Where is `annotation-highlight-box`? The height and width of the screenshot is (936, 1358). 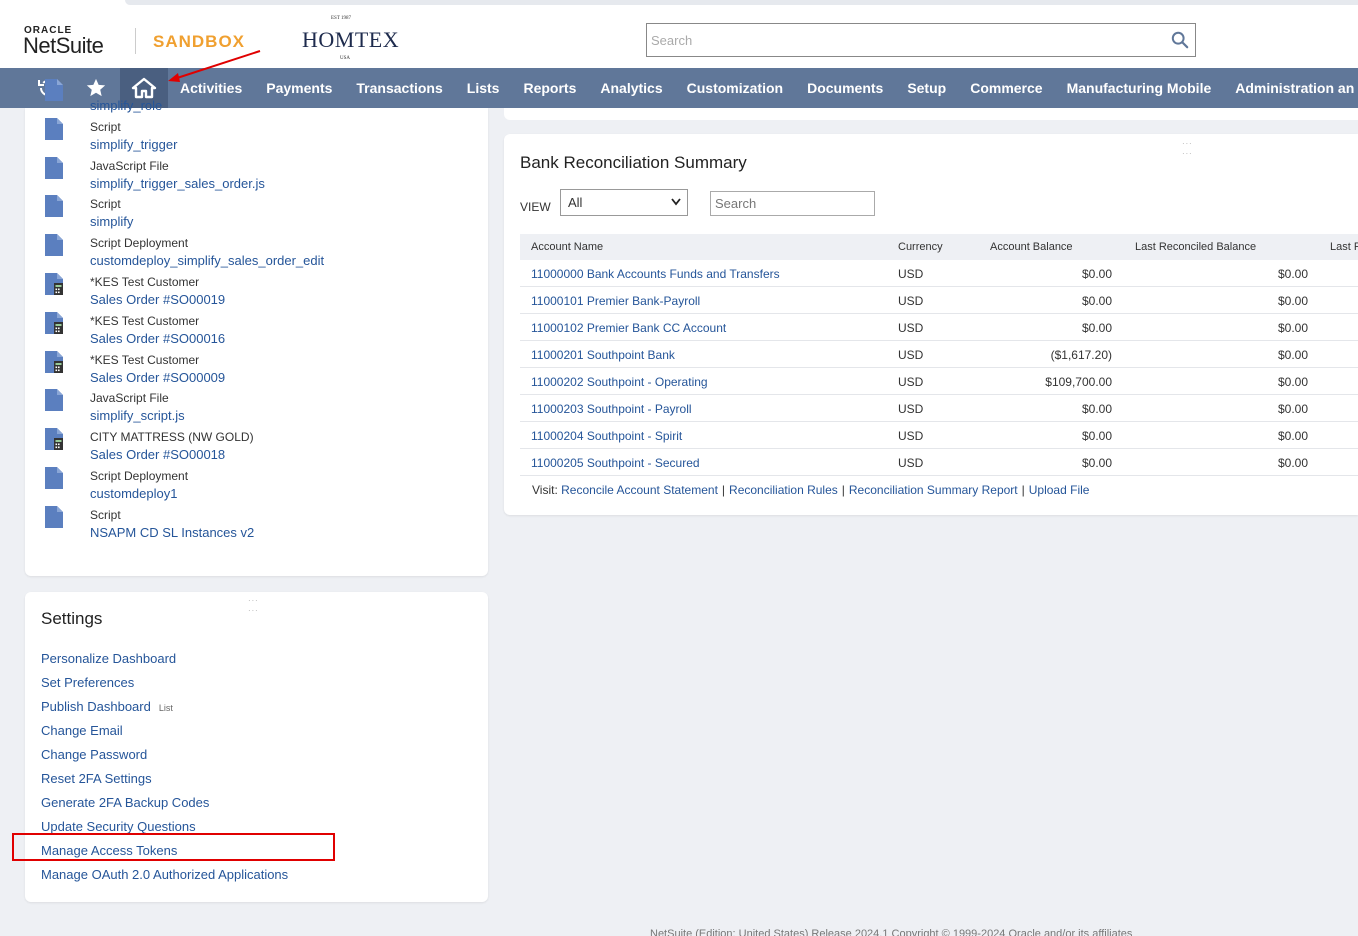 annotation-highlight-box is located at coordinates (173, 847).